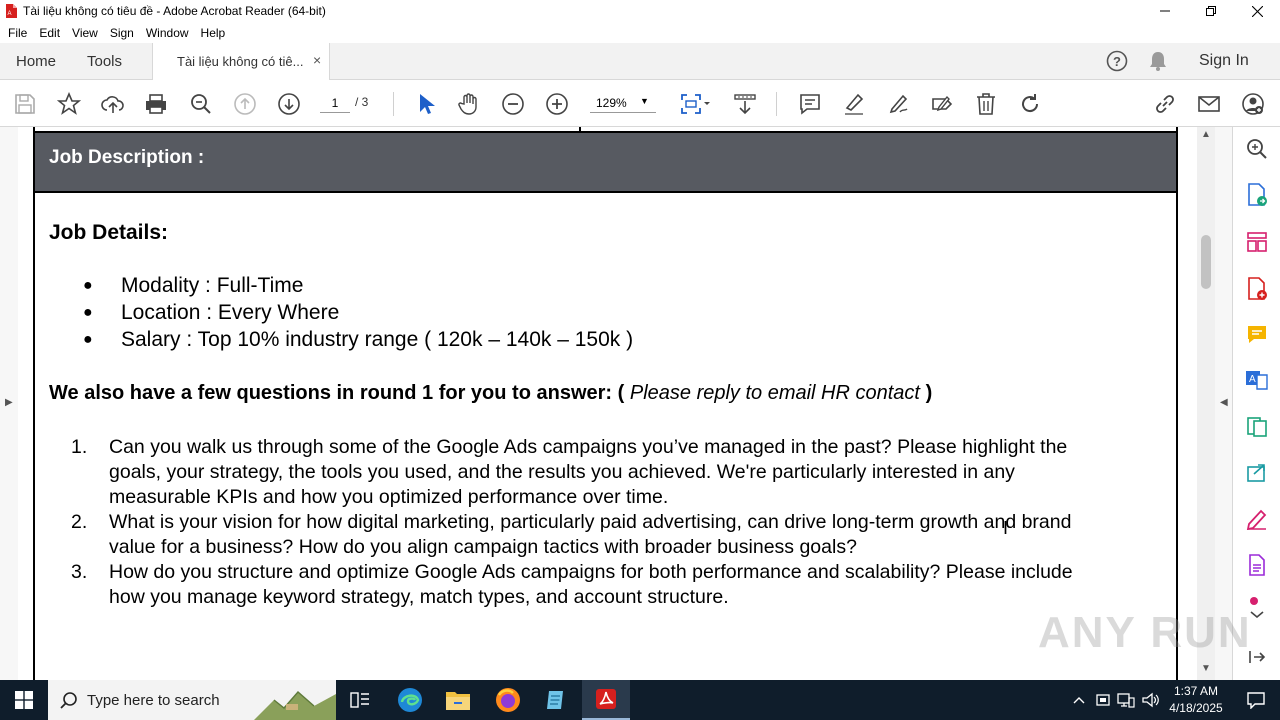 This screenshot has height=720, width=1280. I want to click on windows-taskbar: Type here to search 1:37 AM 4/18/2025, so click(640, 700).